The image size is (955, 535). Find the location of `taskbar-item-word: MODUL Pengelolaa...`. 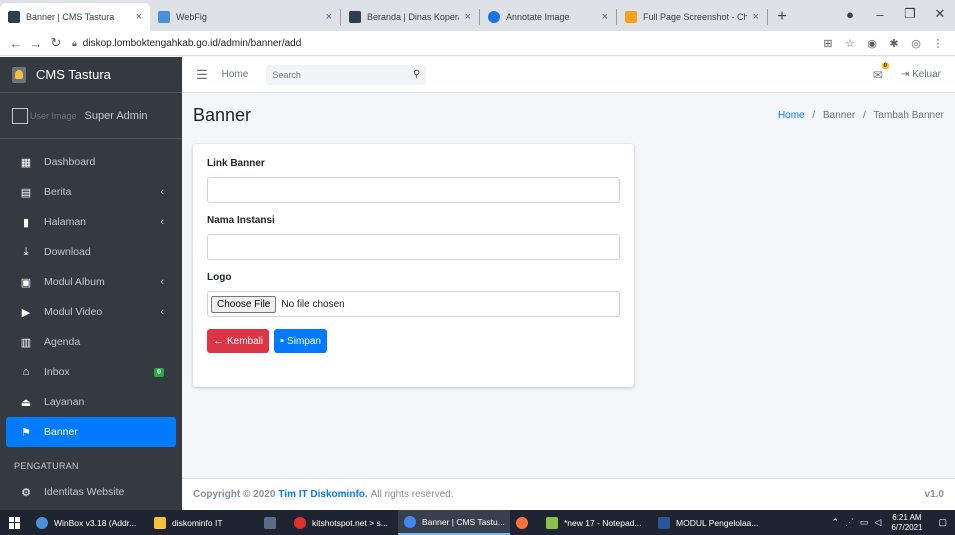

taskbar-item-word: MODUL Pengelolaa... is located at coordinates (708, 522).